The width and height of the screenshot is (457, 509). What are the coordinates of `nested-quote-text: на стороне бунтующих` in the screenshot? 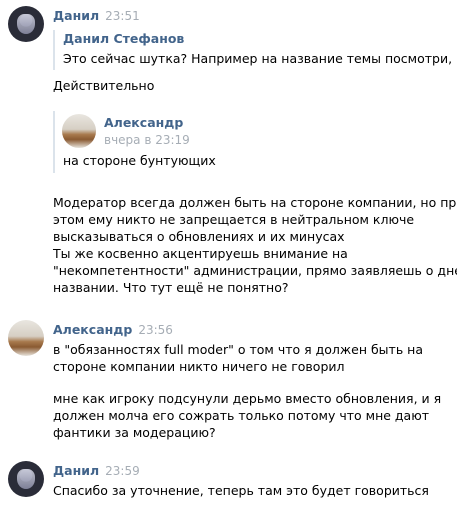 It's located at (139, 160).